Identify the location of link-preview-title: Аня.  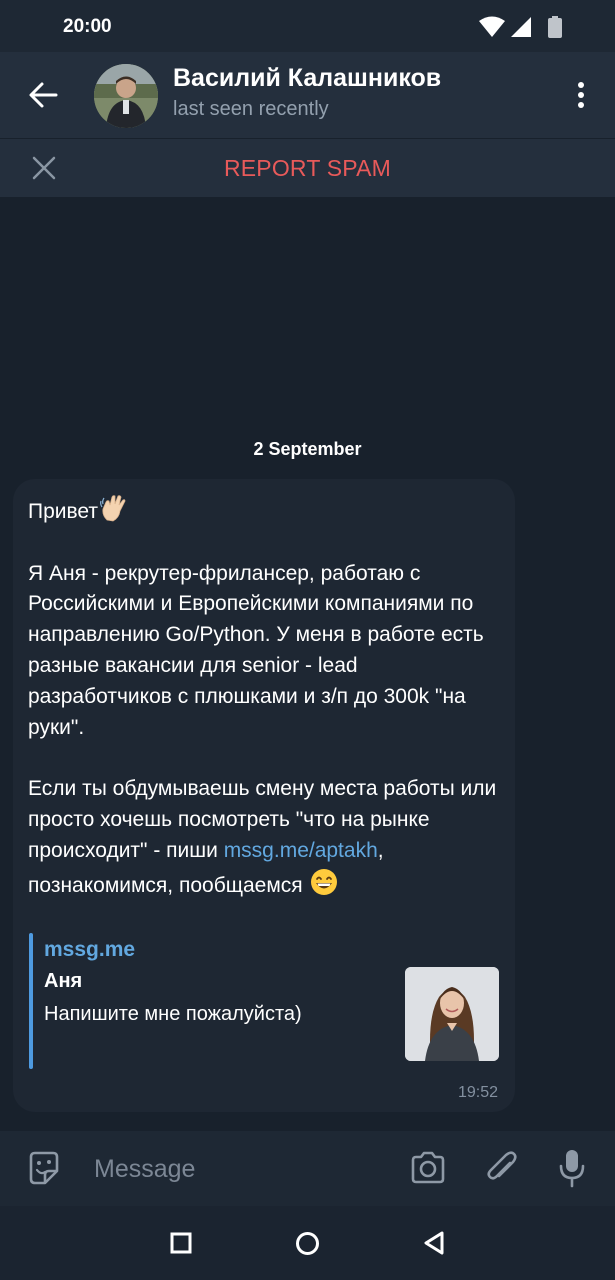
(63, 981).